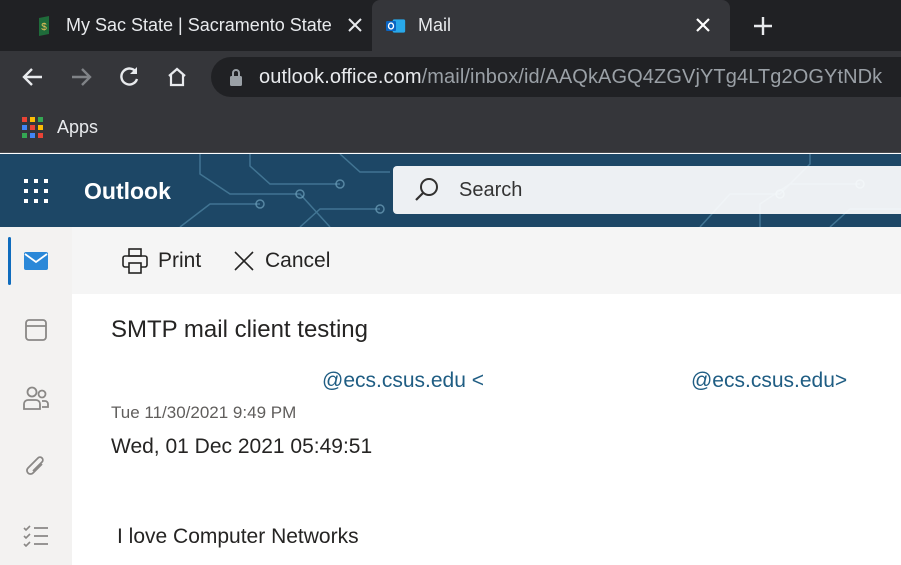 This screenshot has height=565, width=901. Describe the element at coordinates (236, 77) in the screenshot. I see `lock-icon` at that location.